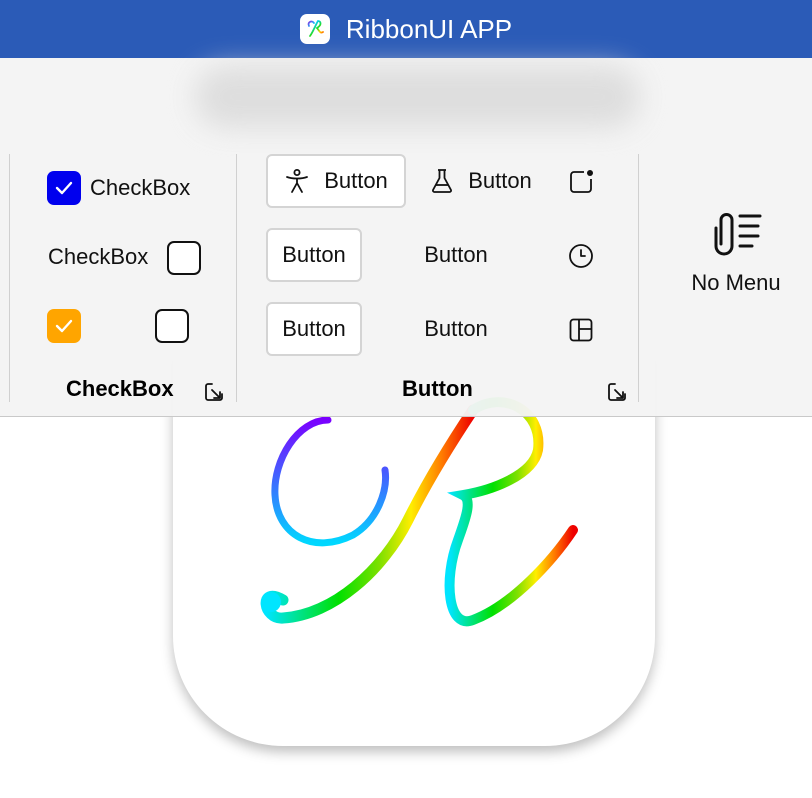 The height and width of the screenshot is (798, 812). I want to click on button-plain-2: Button, so click(456, 255).